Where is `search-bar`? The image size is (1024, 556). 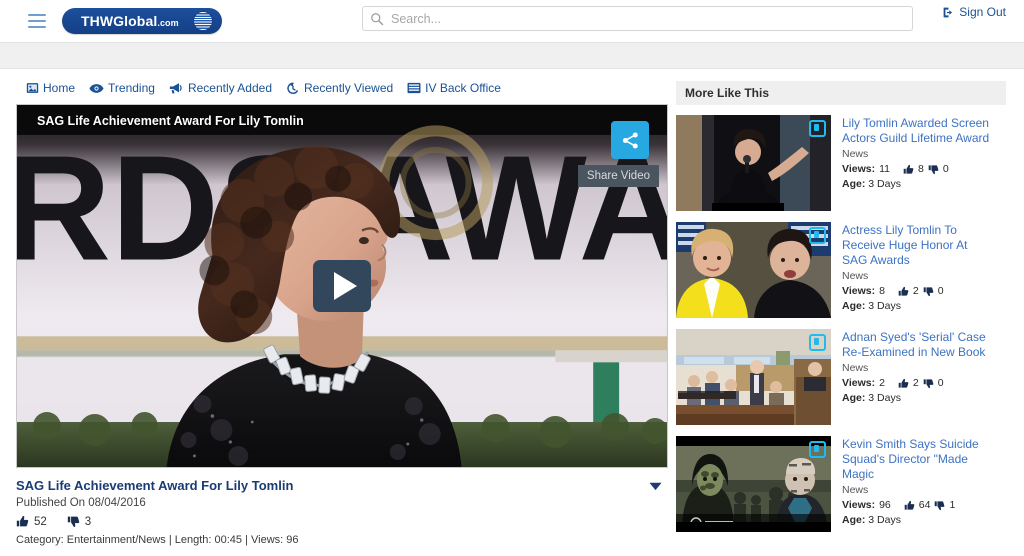
search-bar is located at coordinates (637, 18).